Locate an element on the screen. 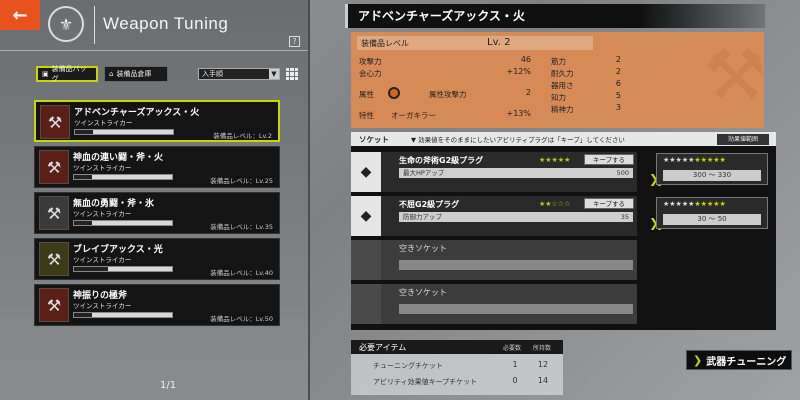 This screenshot has width=800, height=400. element-label: 属性 is located at coordinates (366, 94).